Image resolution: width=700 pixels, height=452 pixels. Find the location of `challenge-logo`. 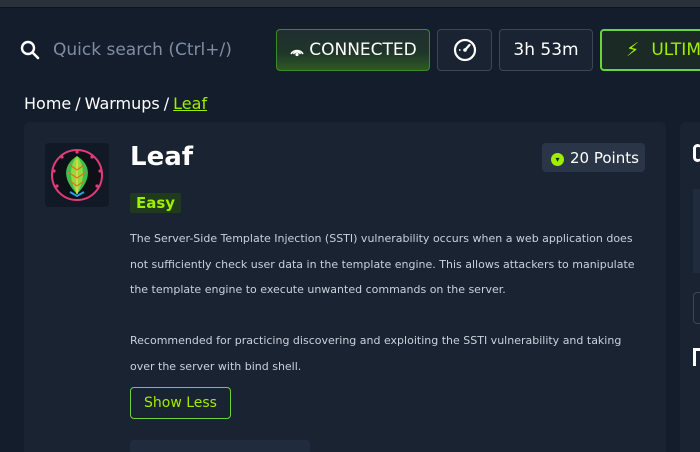

challenge-logo is located at coordinates (77, 175).